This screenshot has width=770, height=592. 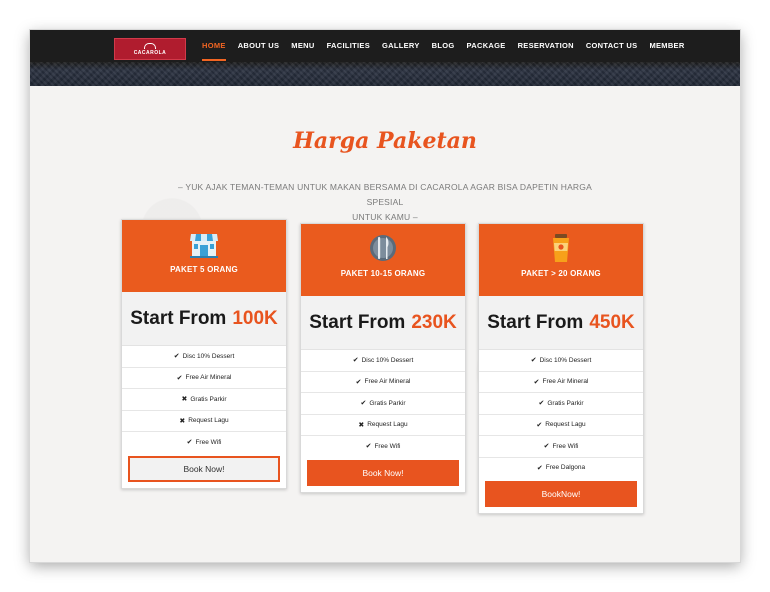 I want to click on section-title: Harga Paketan, so click(x=385, y=141).